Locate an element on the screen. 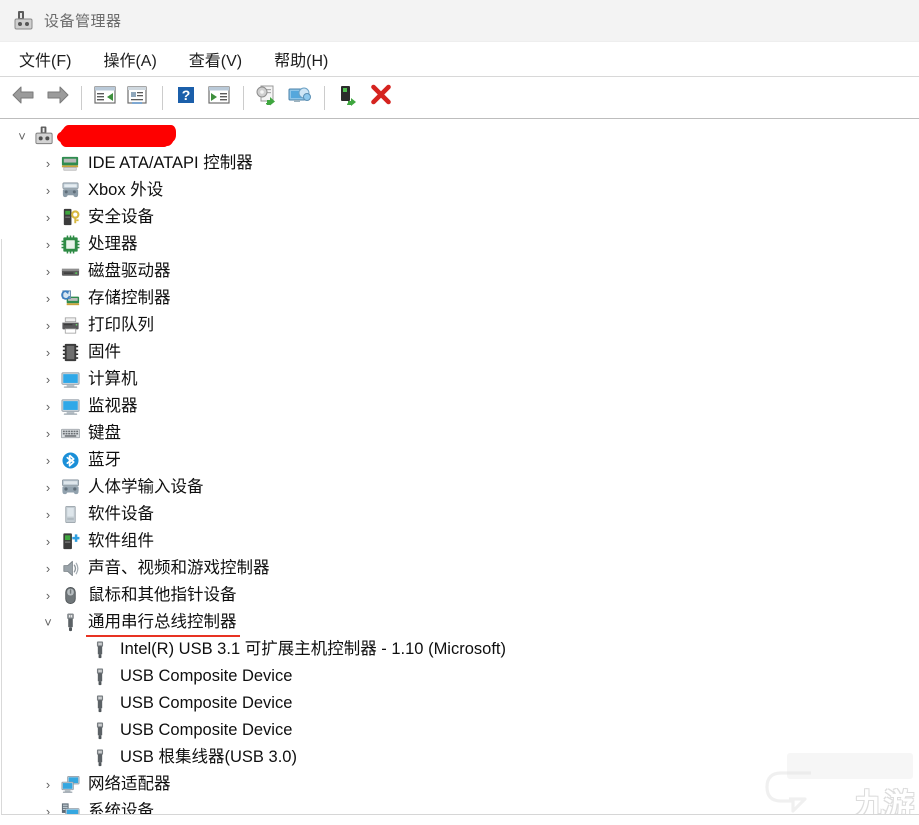 Image resolution: width=919 pixels, height=825 pixels. help-icon: ? is located at coordinates (186, 97).